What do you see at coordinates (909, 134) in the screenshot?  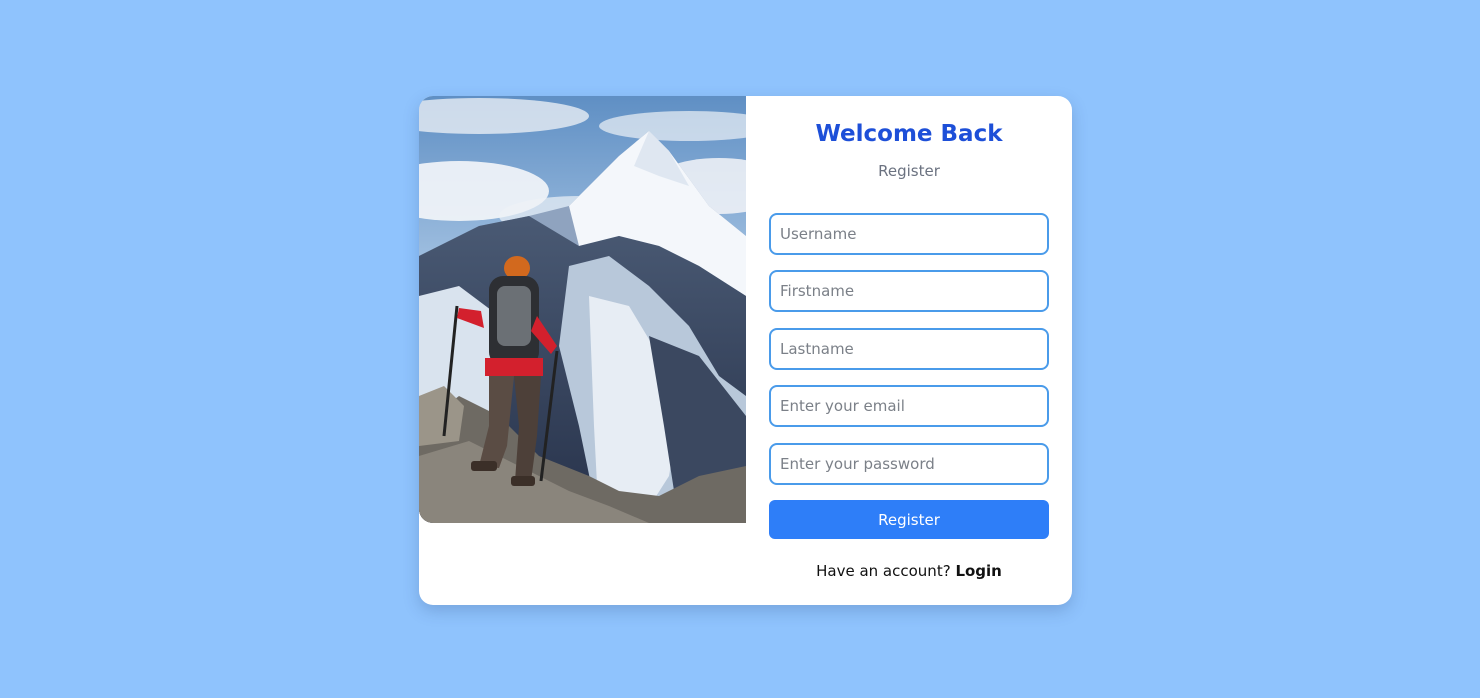 I see `form-title: Welcome Back` at bounding box center [909, 134].